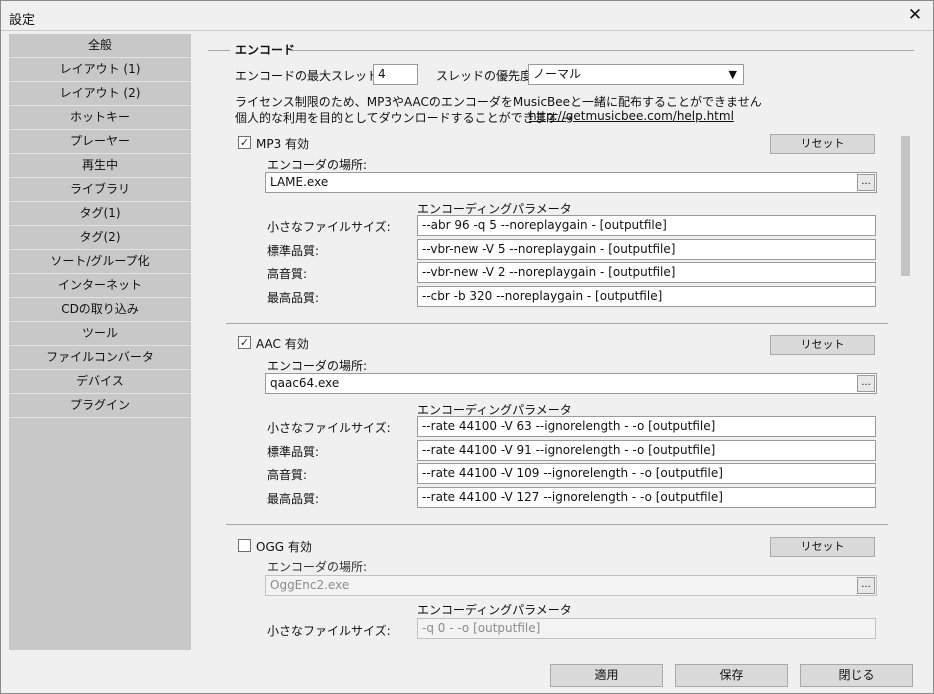  I want to click on mp3-enabled-label: MP3 有効, so click(283, 144).